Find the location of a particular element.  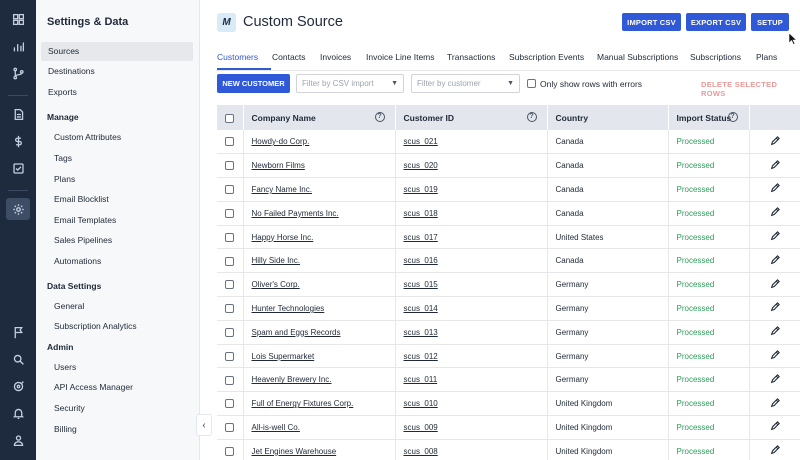

tab-contacts: Contacts is located at coordinates (289, 57).